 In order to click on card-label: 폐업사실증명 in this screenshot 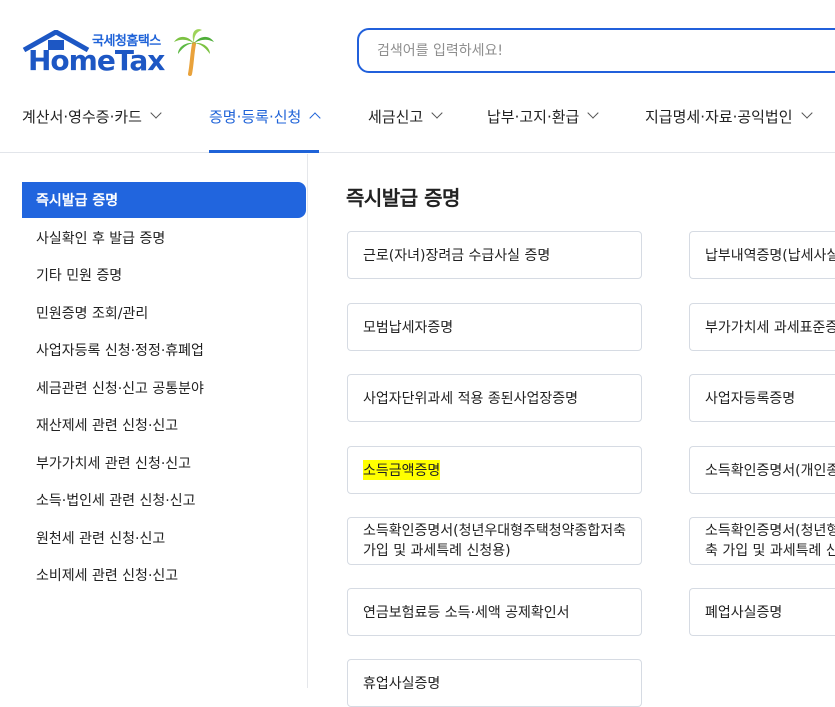, I will do `click(744, 613)`.